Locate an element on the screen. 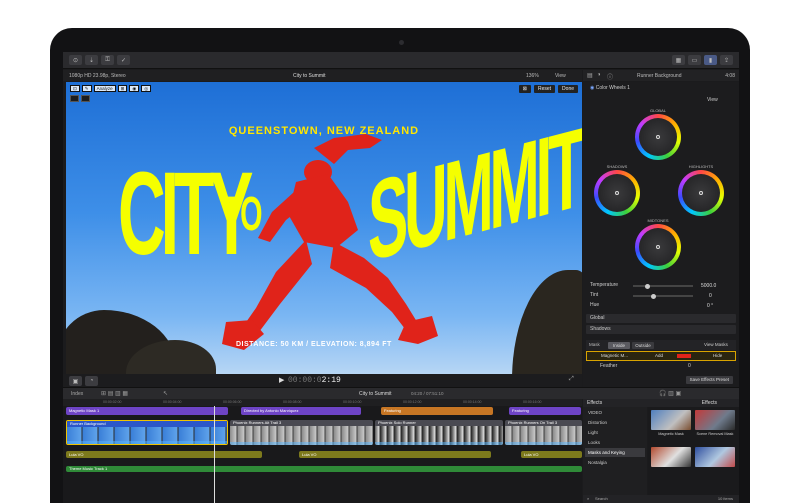  transform-icon is located at coordinates (74, 98).